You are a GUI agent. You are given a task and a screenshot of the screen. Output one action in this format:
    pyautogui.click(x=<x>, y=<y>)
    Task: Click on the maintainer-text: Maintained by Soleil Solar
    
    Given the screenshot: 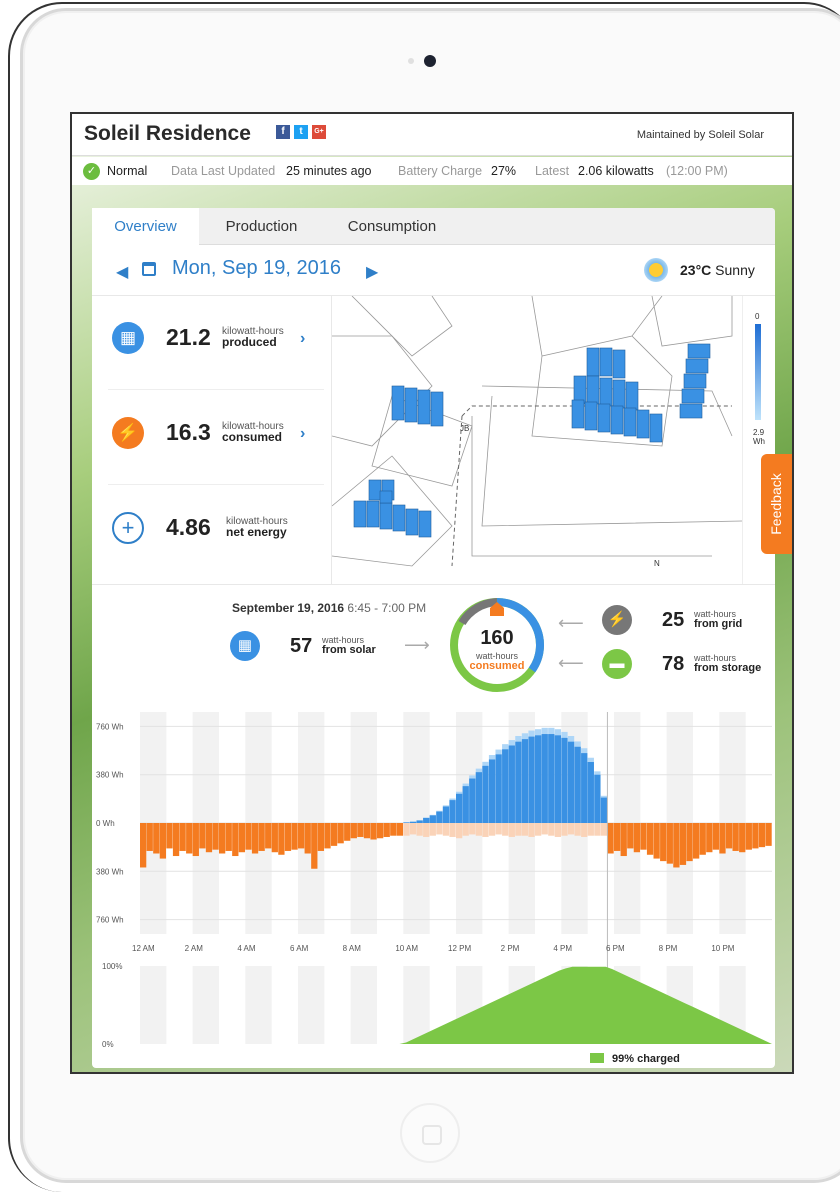 What is the action you would take?
    pyautogui.click(x=700, y=135)
    